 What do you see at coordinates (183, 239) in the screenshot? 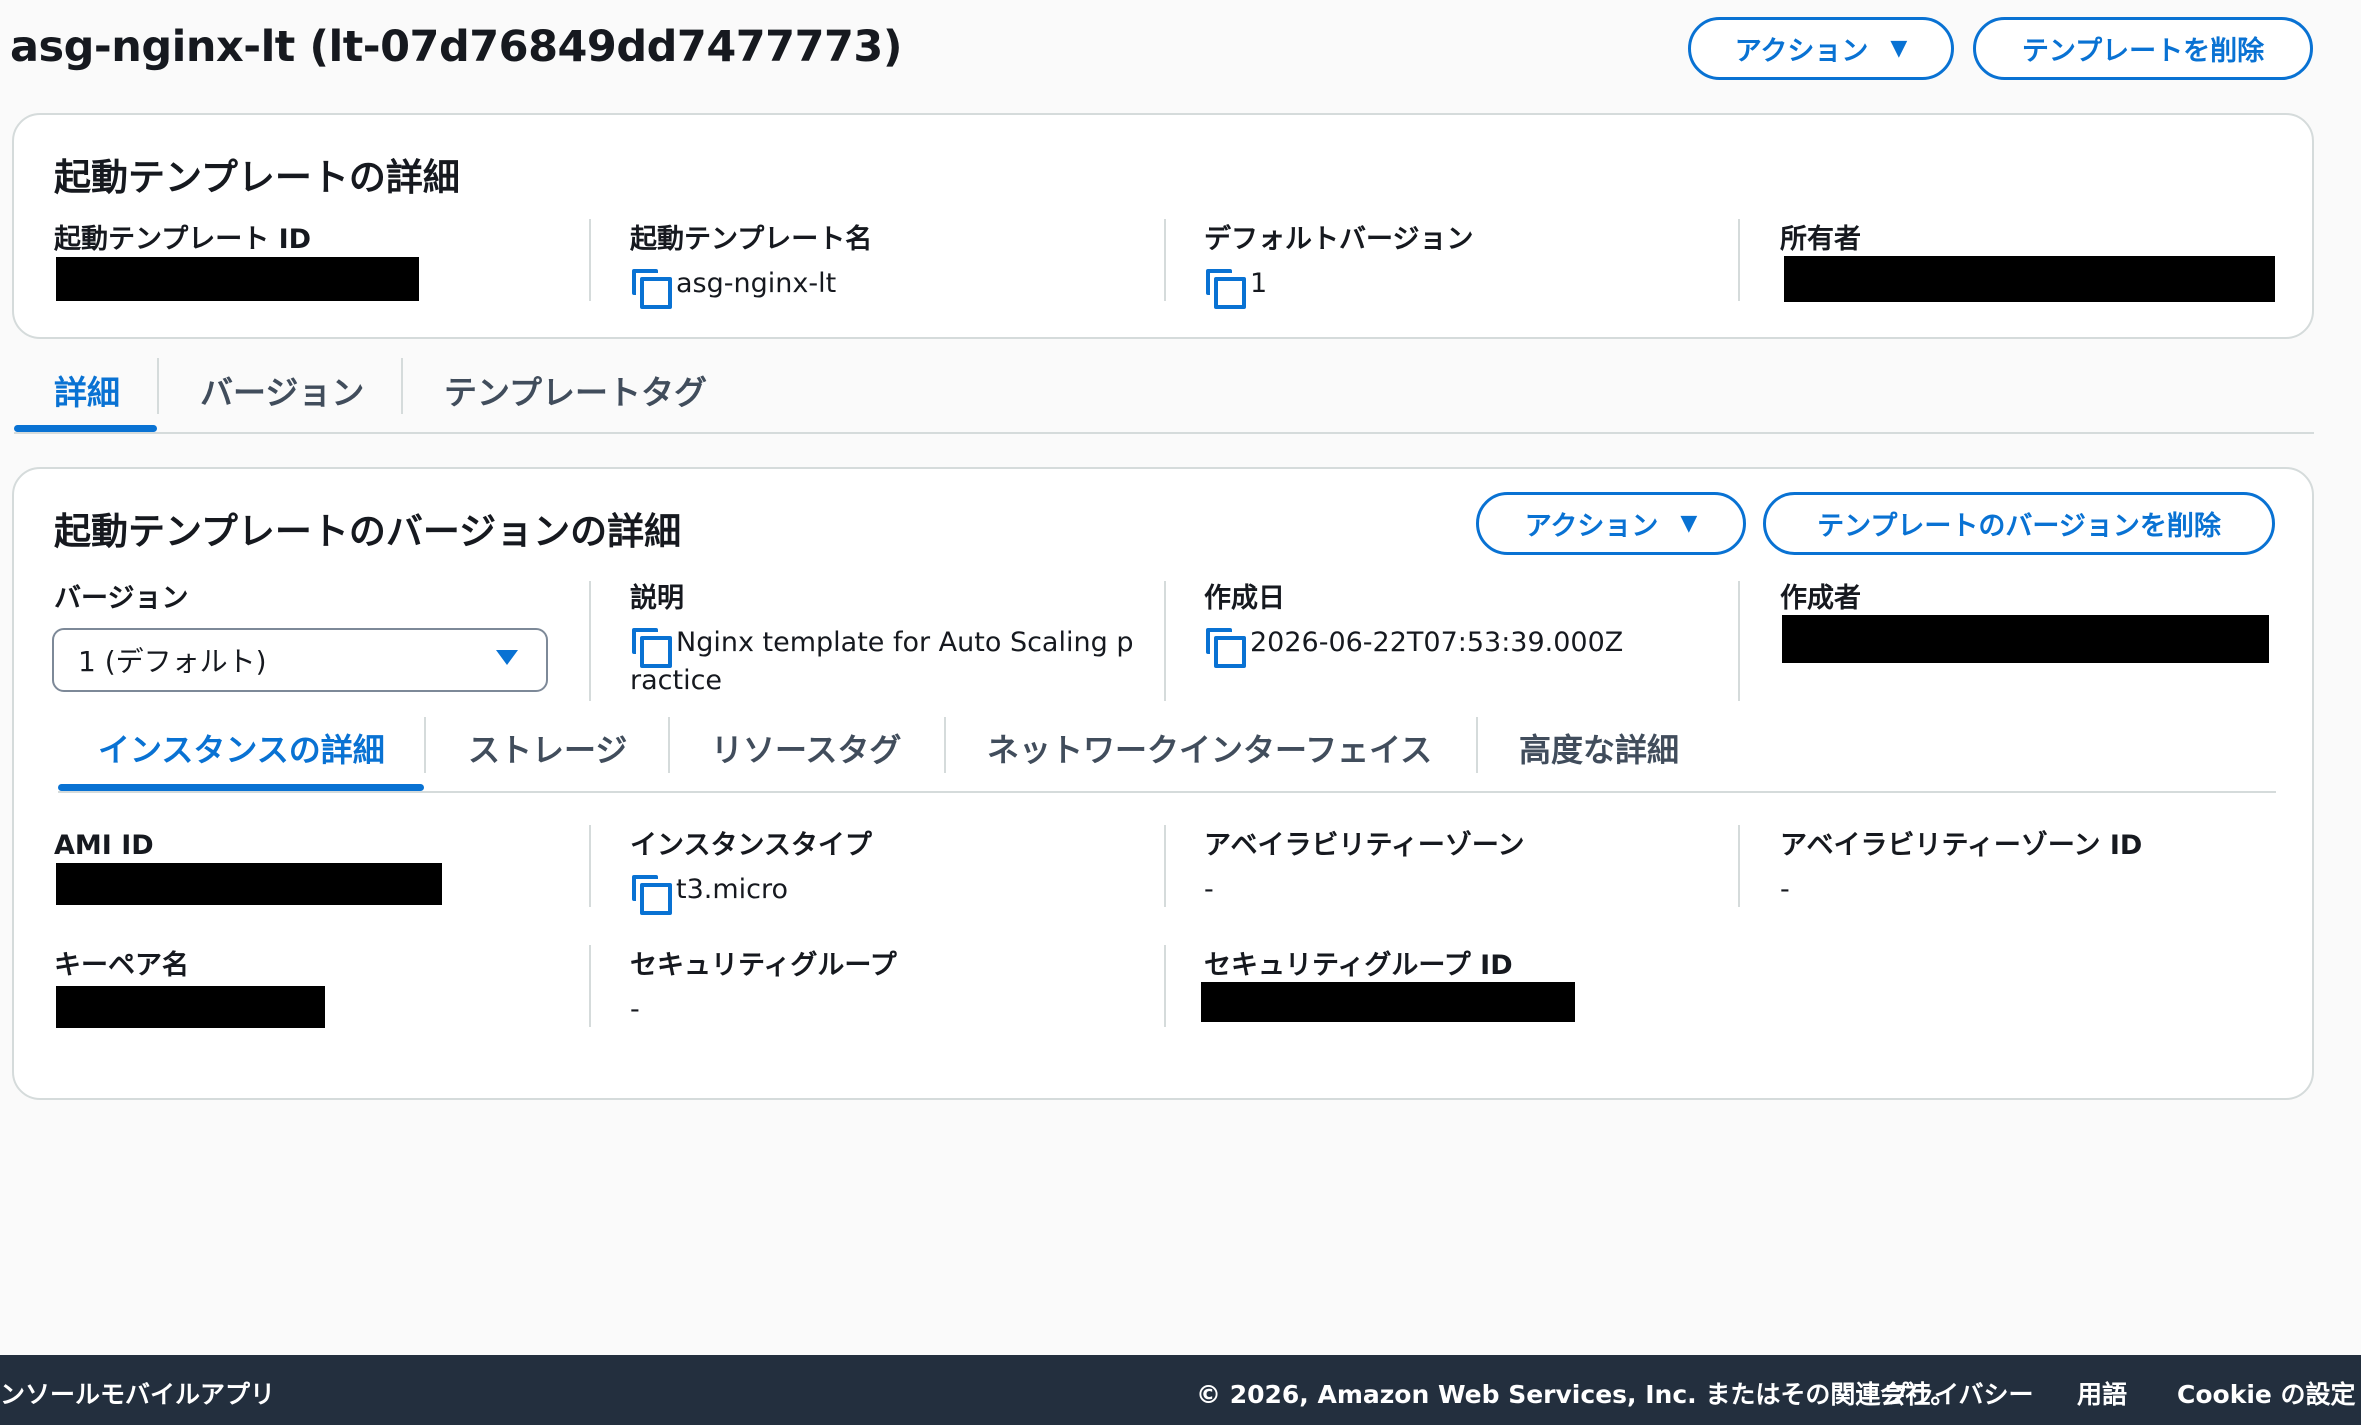
I see `template-id-label: 起動テンプレート ID` at bounding box center [183, 239].